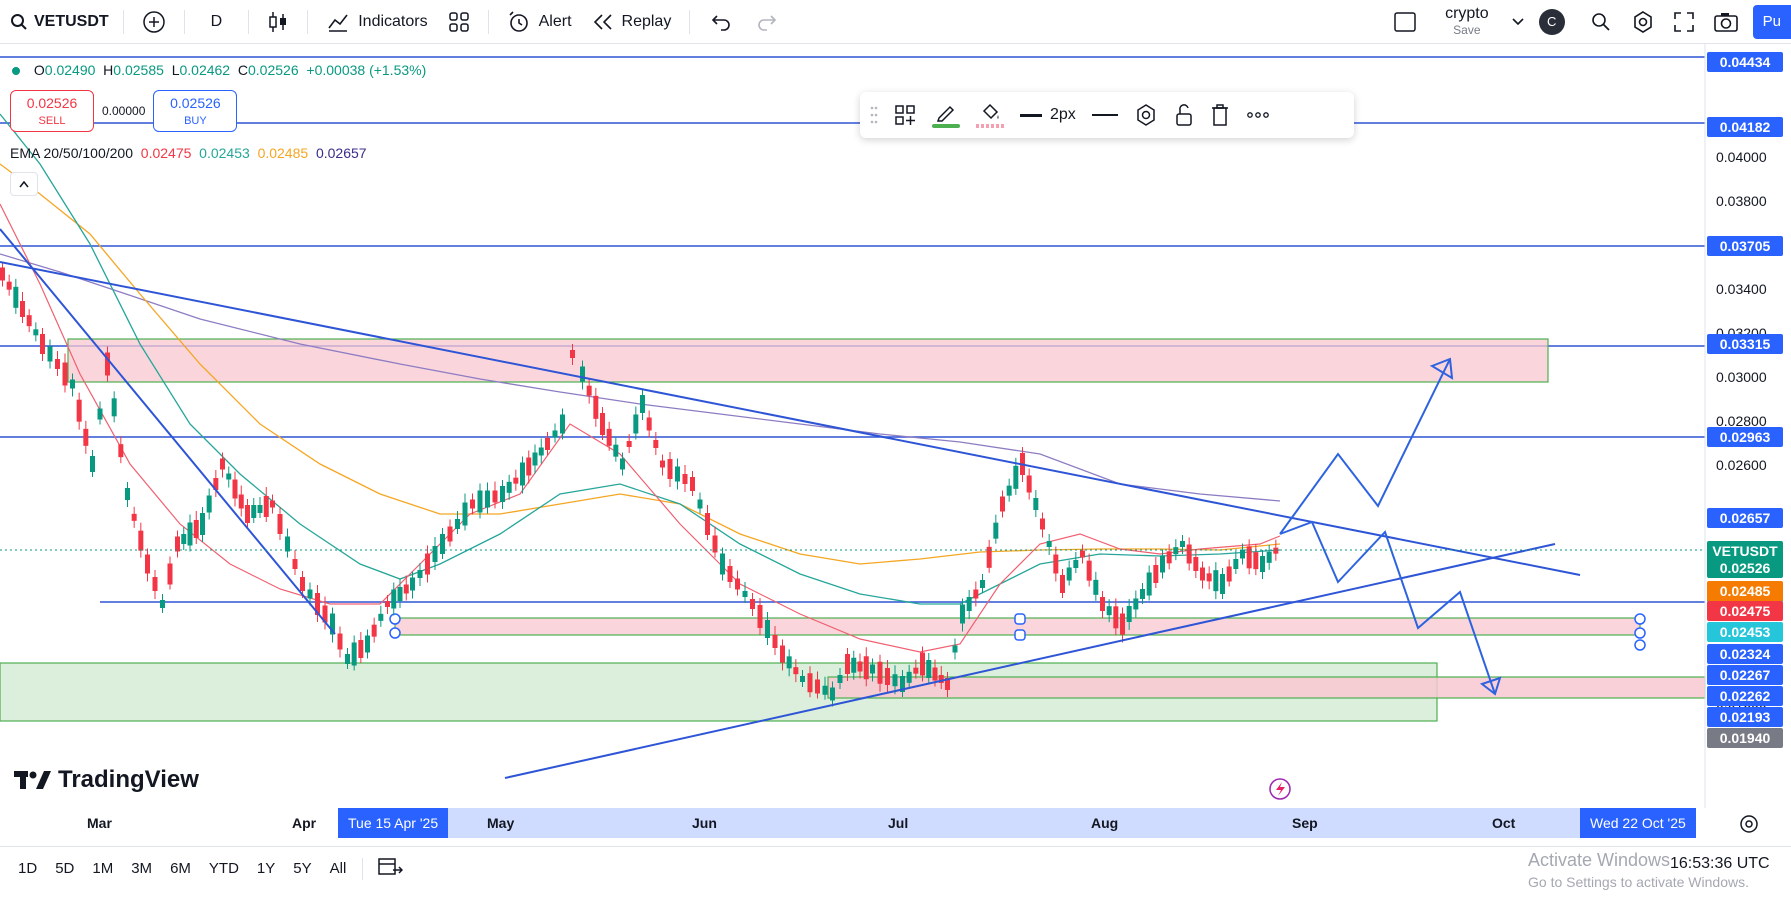 This screenshot has width=1791, height=897. I want to click on bullish-projection-path, so click(1365, 446).